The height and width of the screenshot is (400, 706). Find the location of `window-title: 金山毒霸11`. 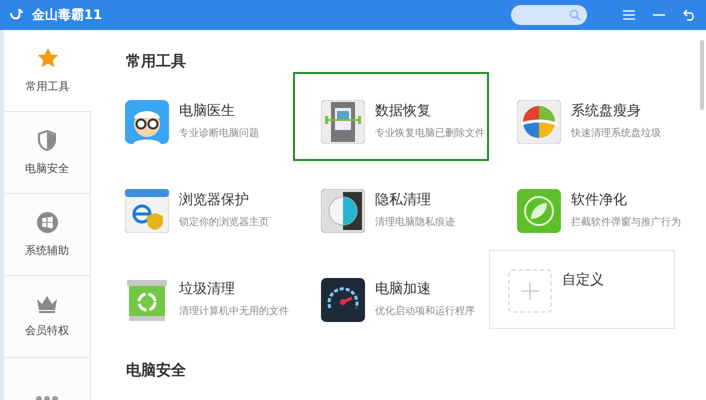

window-title: 金山毒霸11 is located at coordinates (67, 15).